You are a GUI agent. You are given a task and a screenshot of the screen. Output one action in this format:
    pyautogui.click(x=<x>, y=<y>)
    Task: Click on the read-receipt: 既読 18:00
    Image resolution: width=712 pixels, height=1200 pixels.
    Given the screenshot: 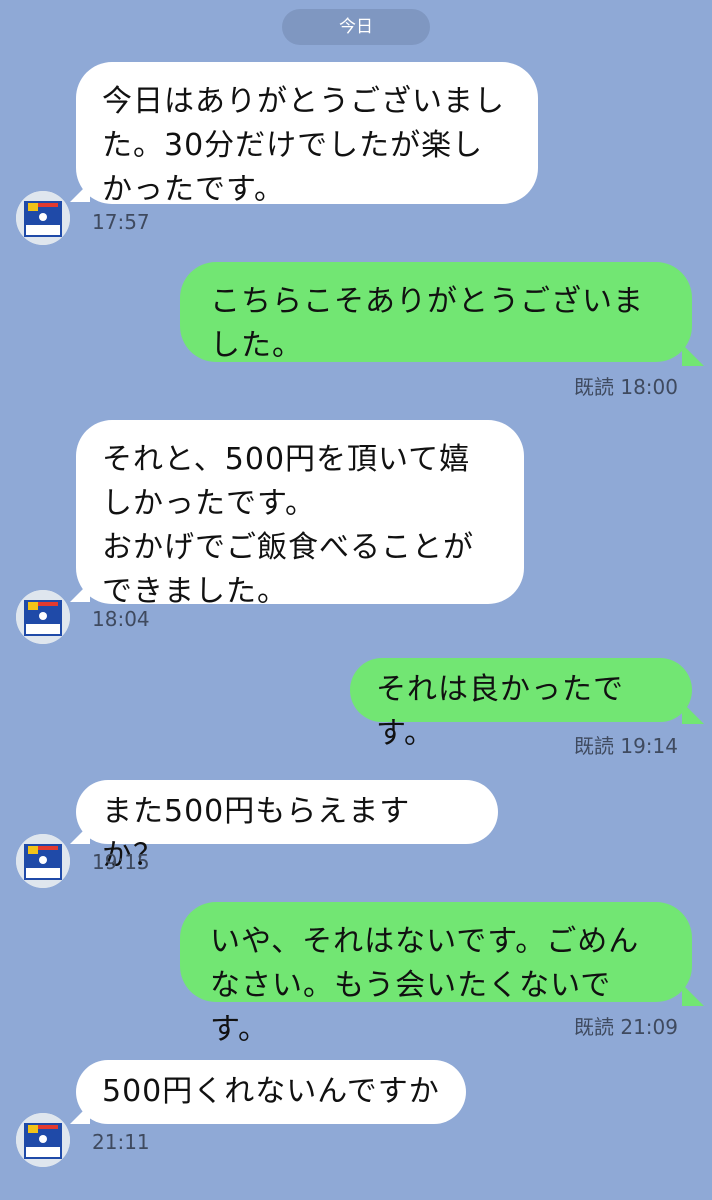 What is the action you would take?
    pyautogui.click(x=626, y=387)
    